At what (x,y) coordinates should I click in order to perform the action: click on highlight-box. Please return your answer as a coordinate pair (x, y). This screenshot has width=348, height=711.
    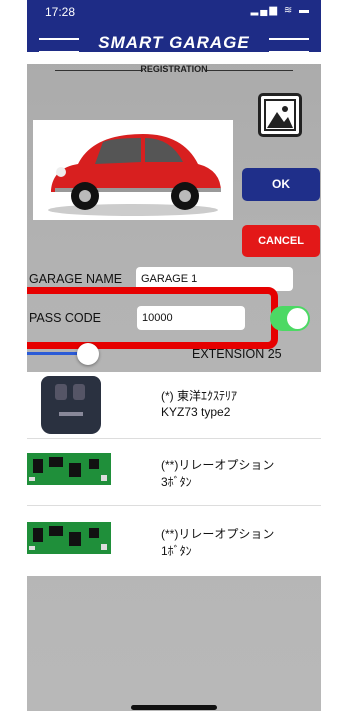
    Looking at the image, I should click on (152, 318).